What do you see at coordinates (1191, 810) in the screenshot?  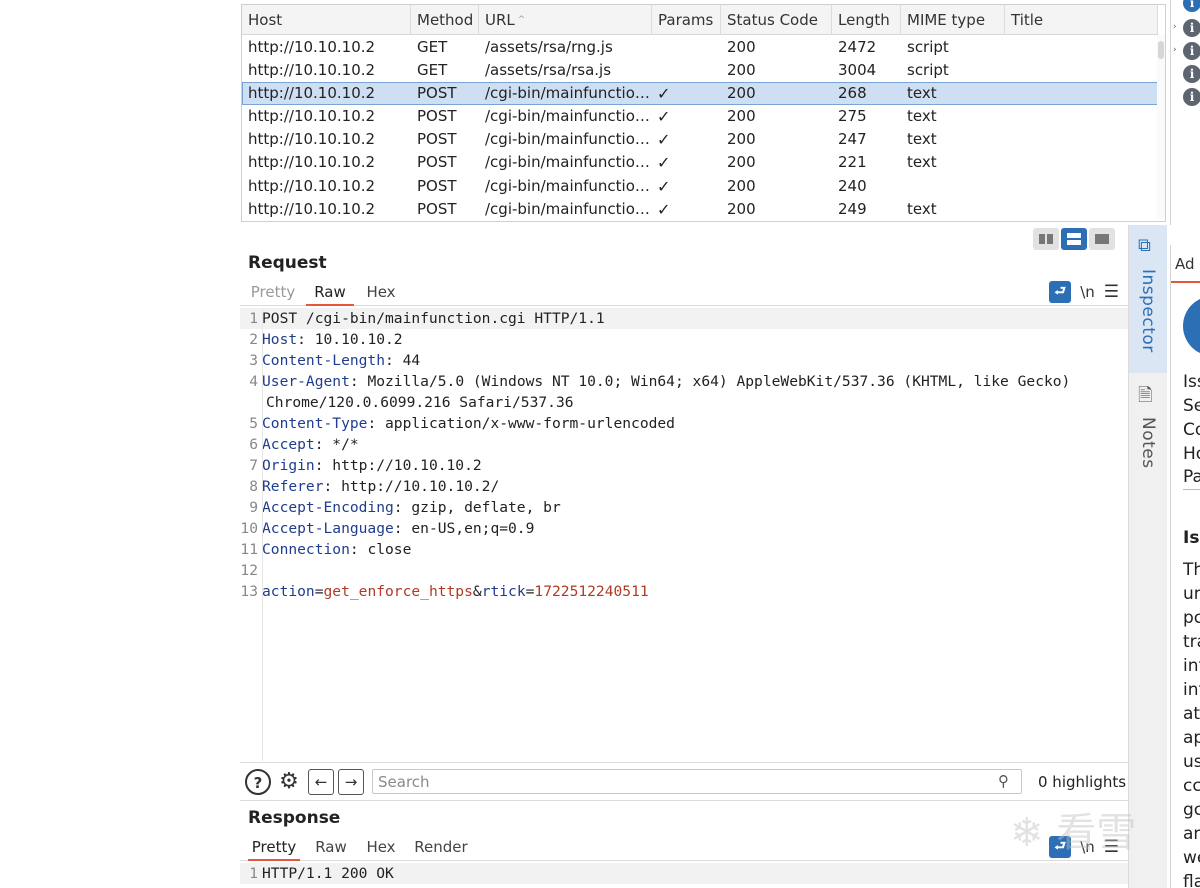 I see `issue-text-line: gc` at bounding box center [1191, 810].